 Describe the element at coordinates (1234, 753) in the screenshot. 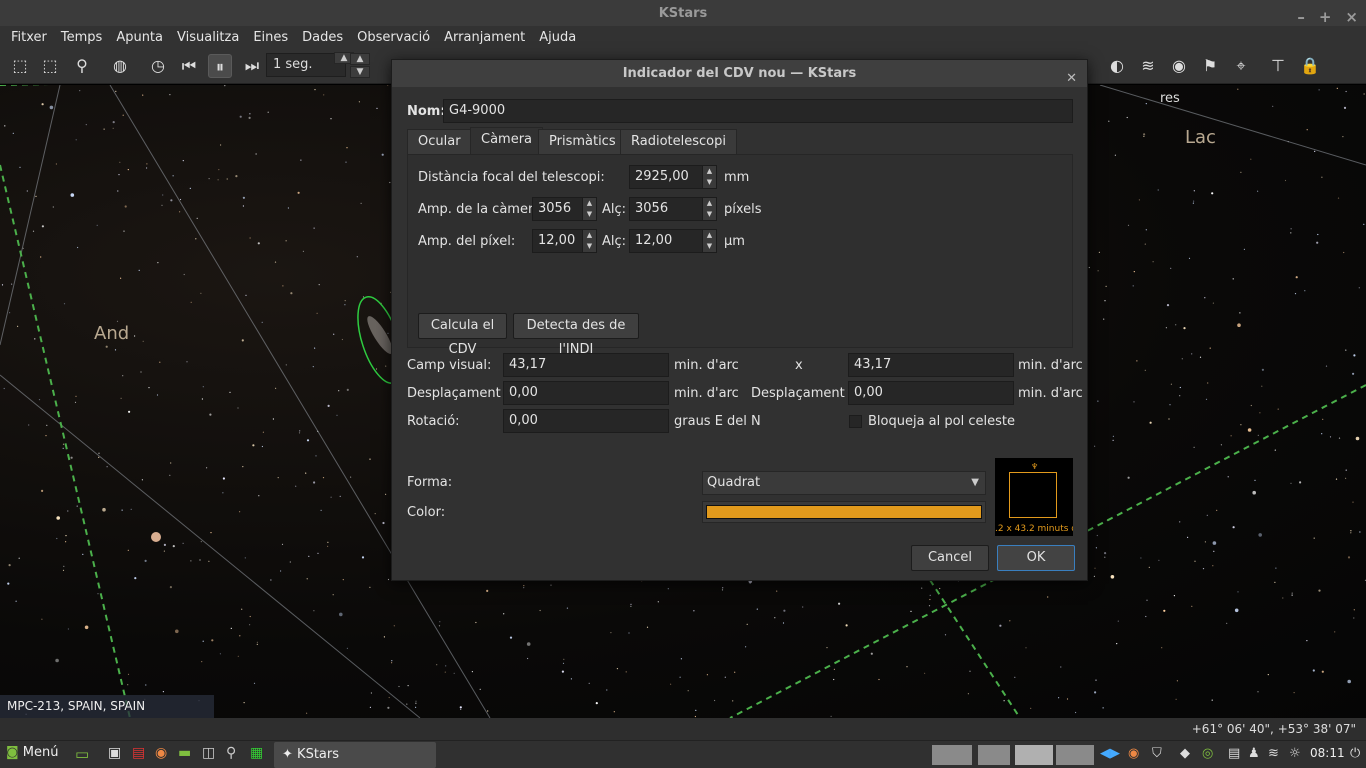

I see `clipboard-icon: ▤` at that location.